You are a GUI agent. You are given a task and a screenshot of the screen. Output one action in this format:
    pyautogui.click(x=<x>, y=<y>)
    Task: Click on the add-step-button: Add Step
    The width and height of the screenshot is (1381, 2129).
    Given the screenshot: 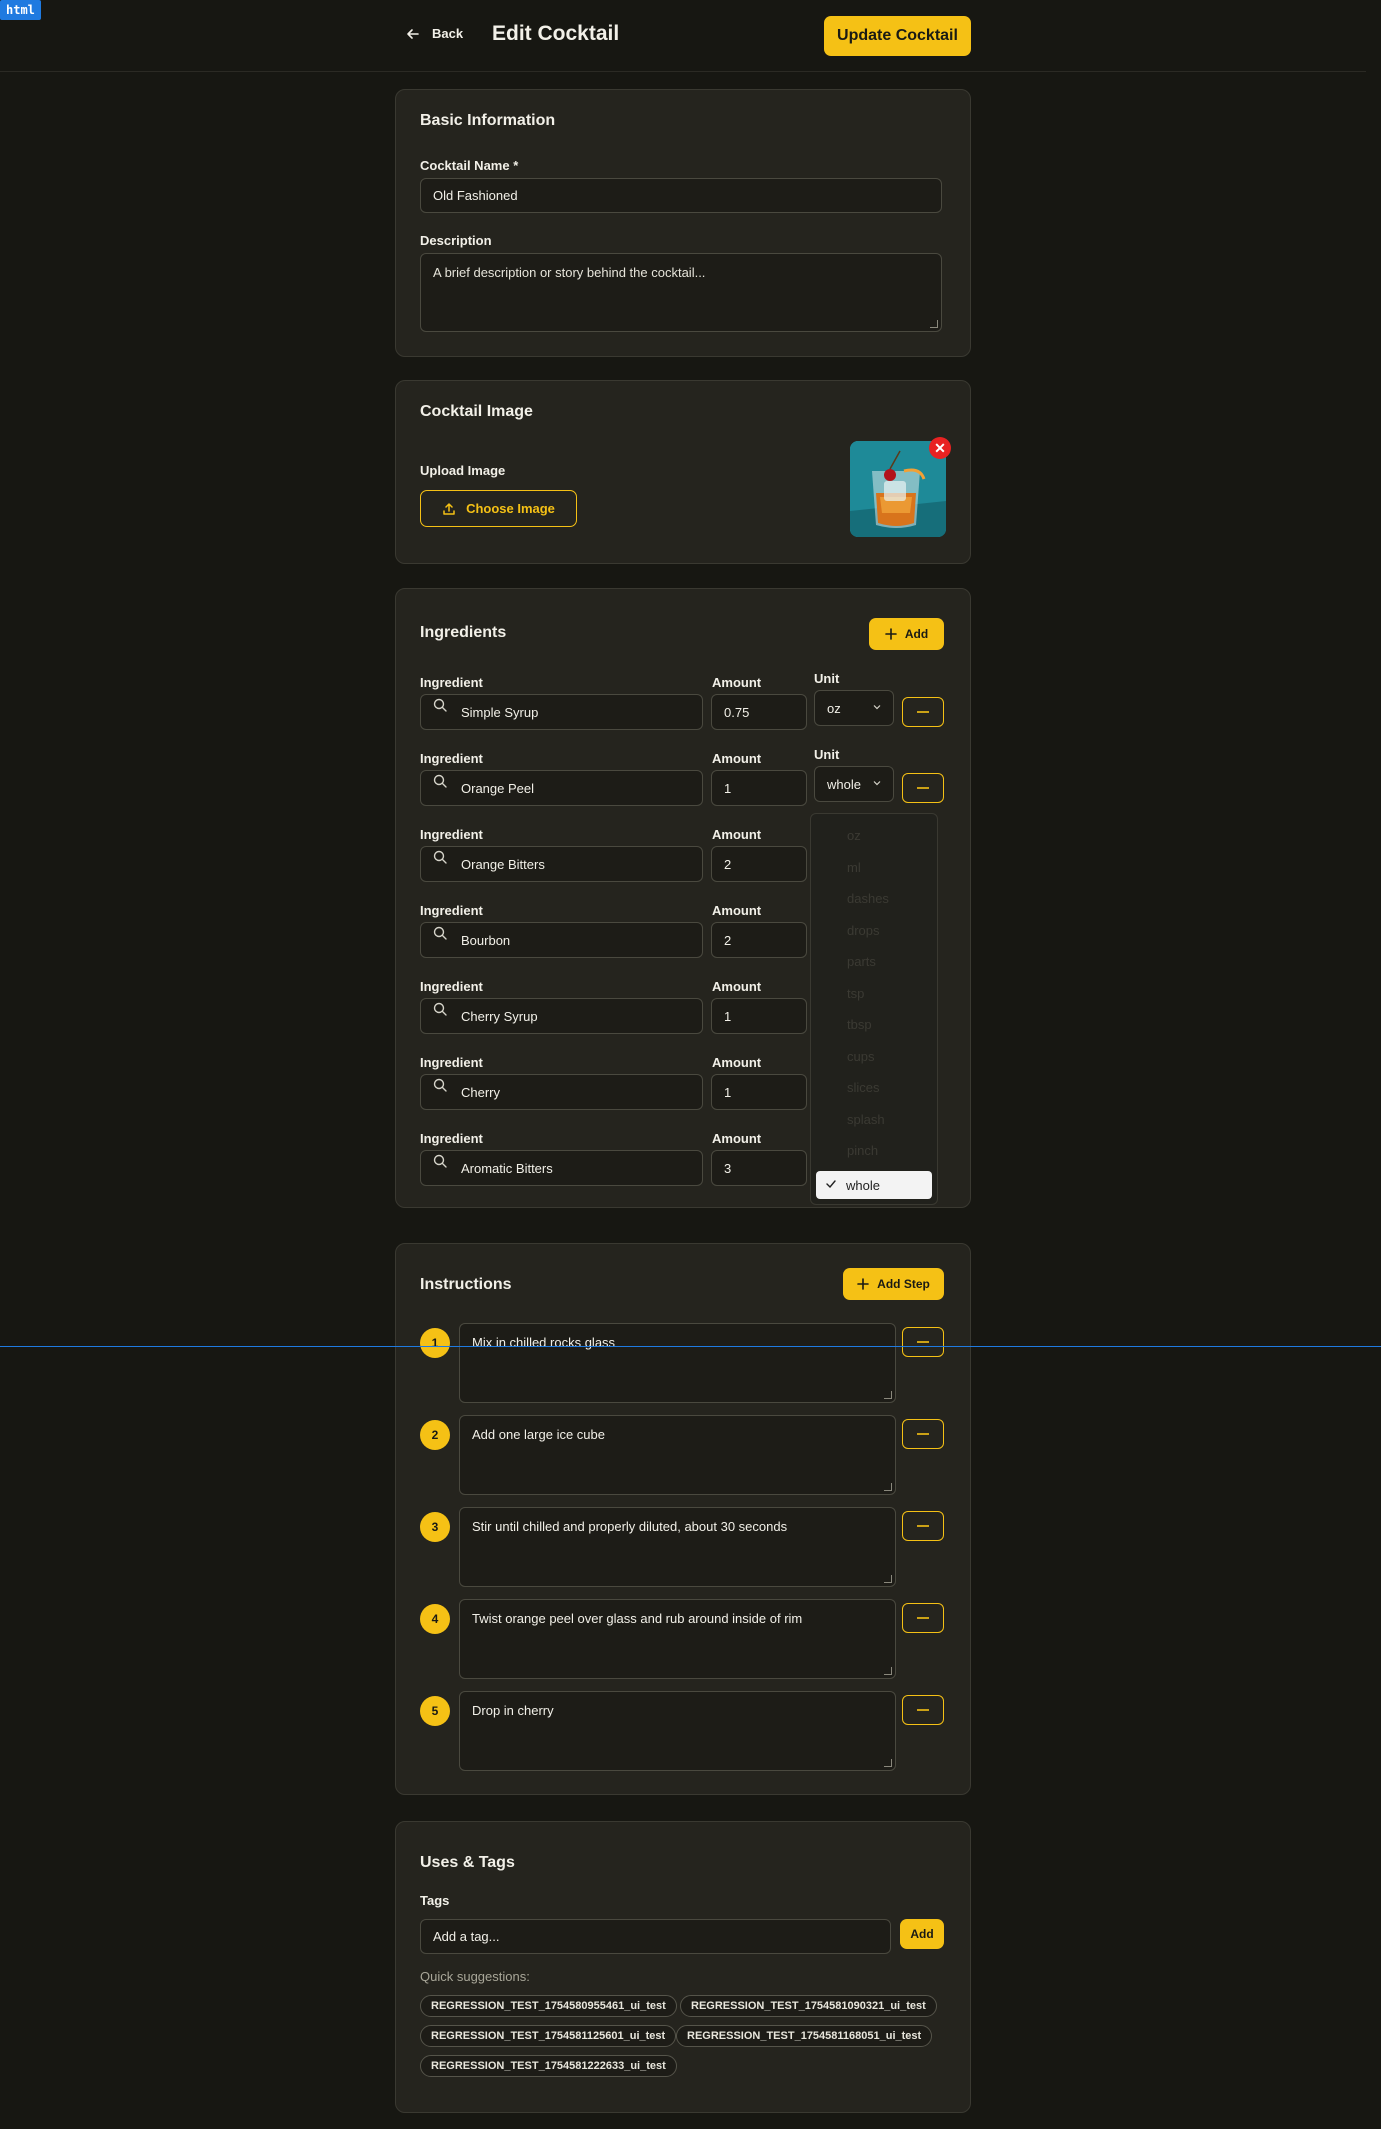 What is the action you would take?
    pyautogui.click(x=893, y=1284)
    